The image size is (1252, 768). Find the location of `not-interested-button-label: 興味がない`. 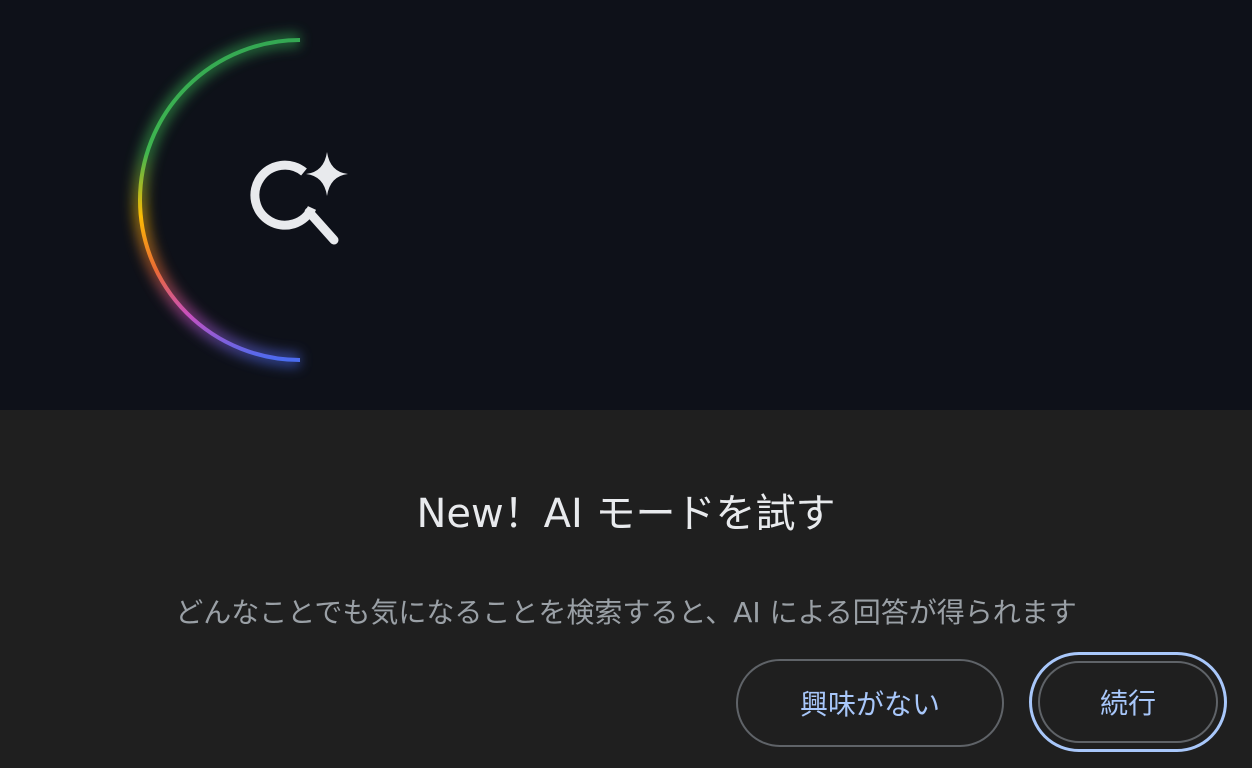

not-interested-button-label: 興味がない is located at coordinates (869, 704).